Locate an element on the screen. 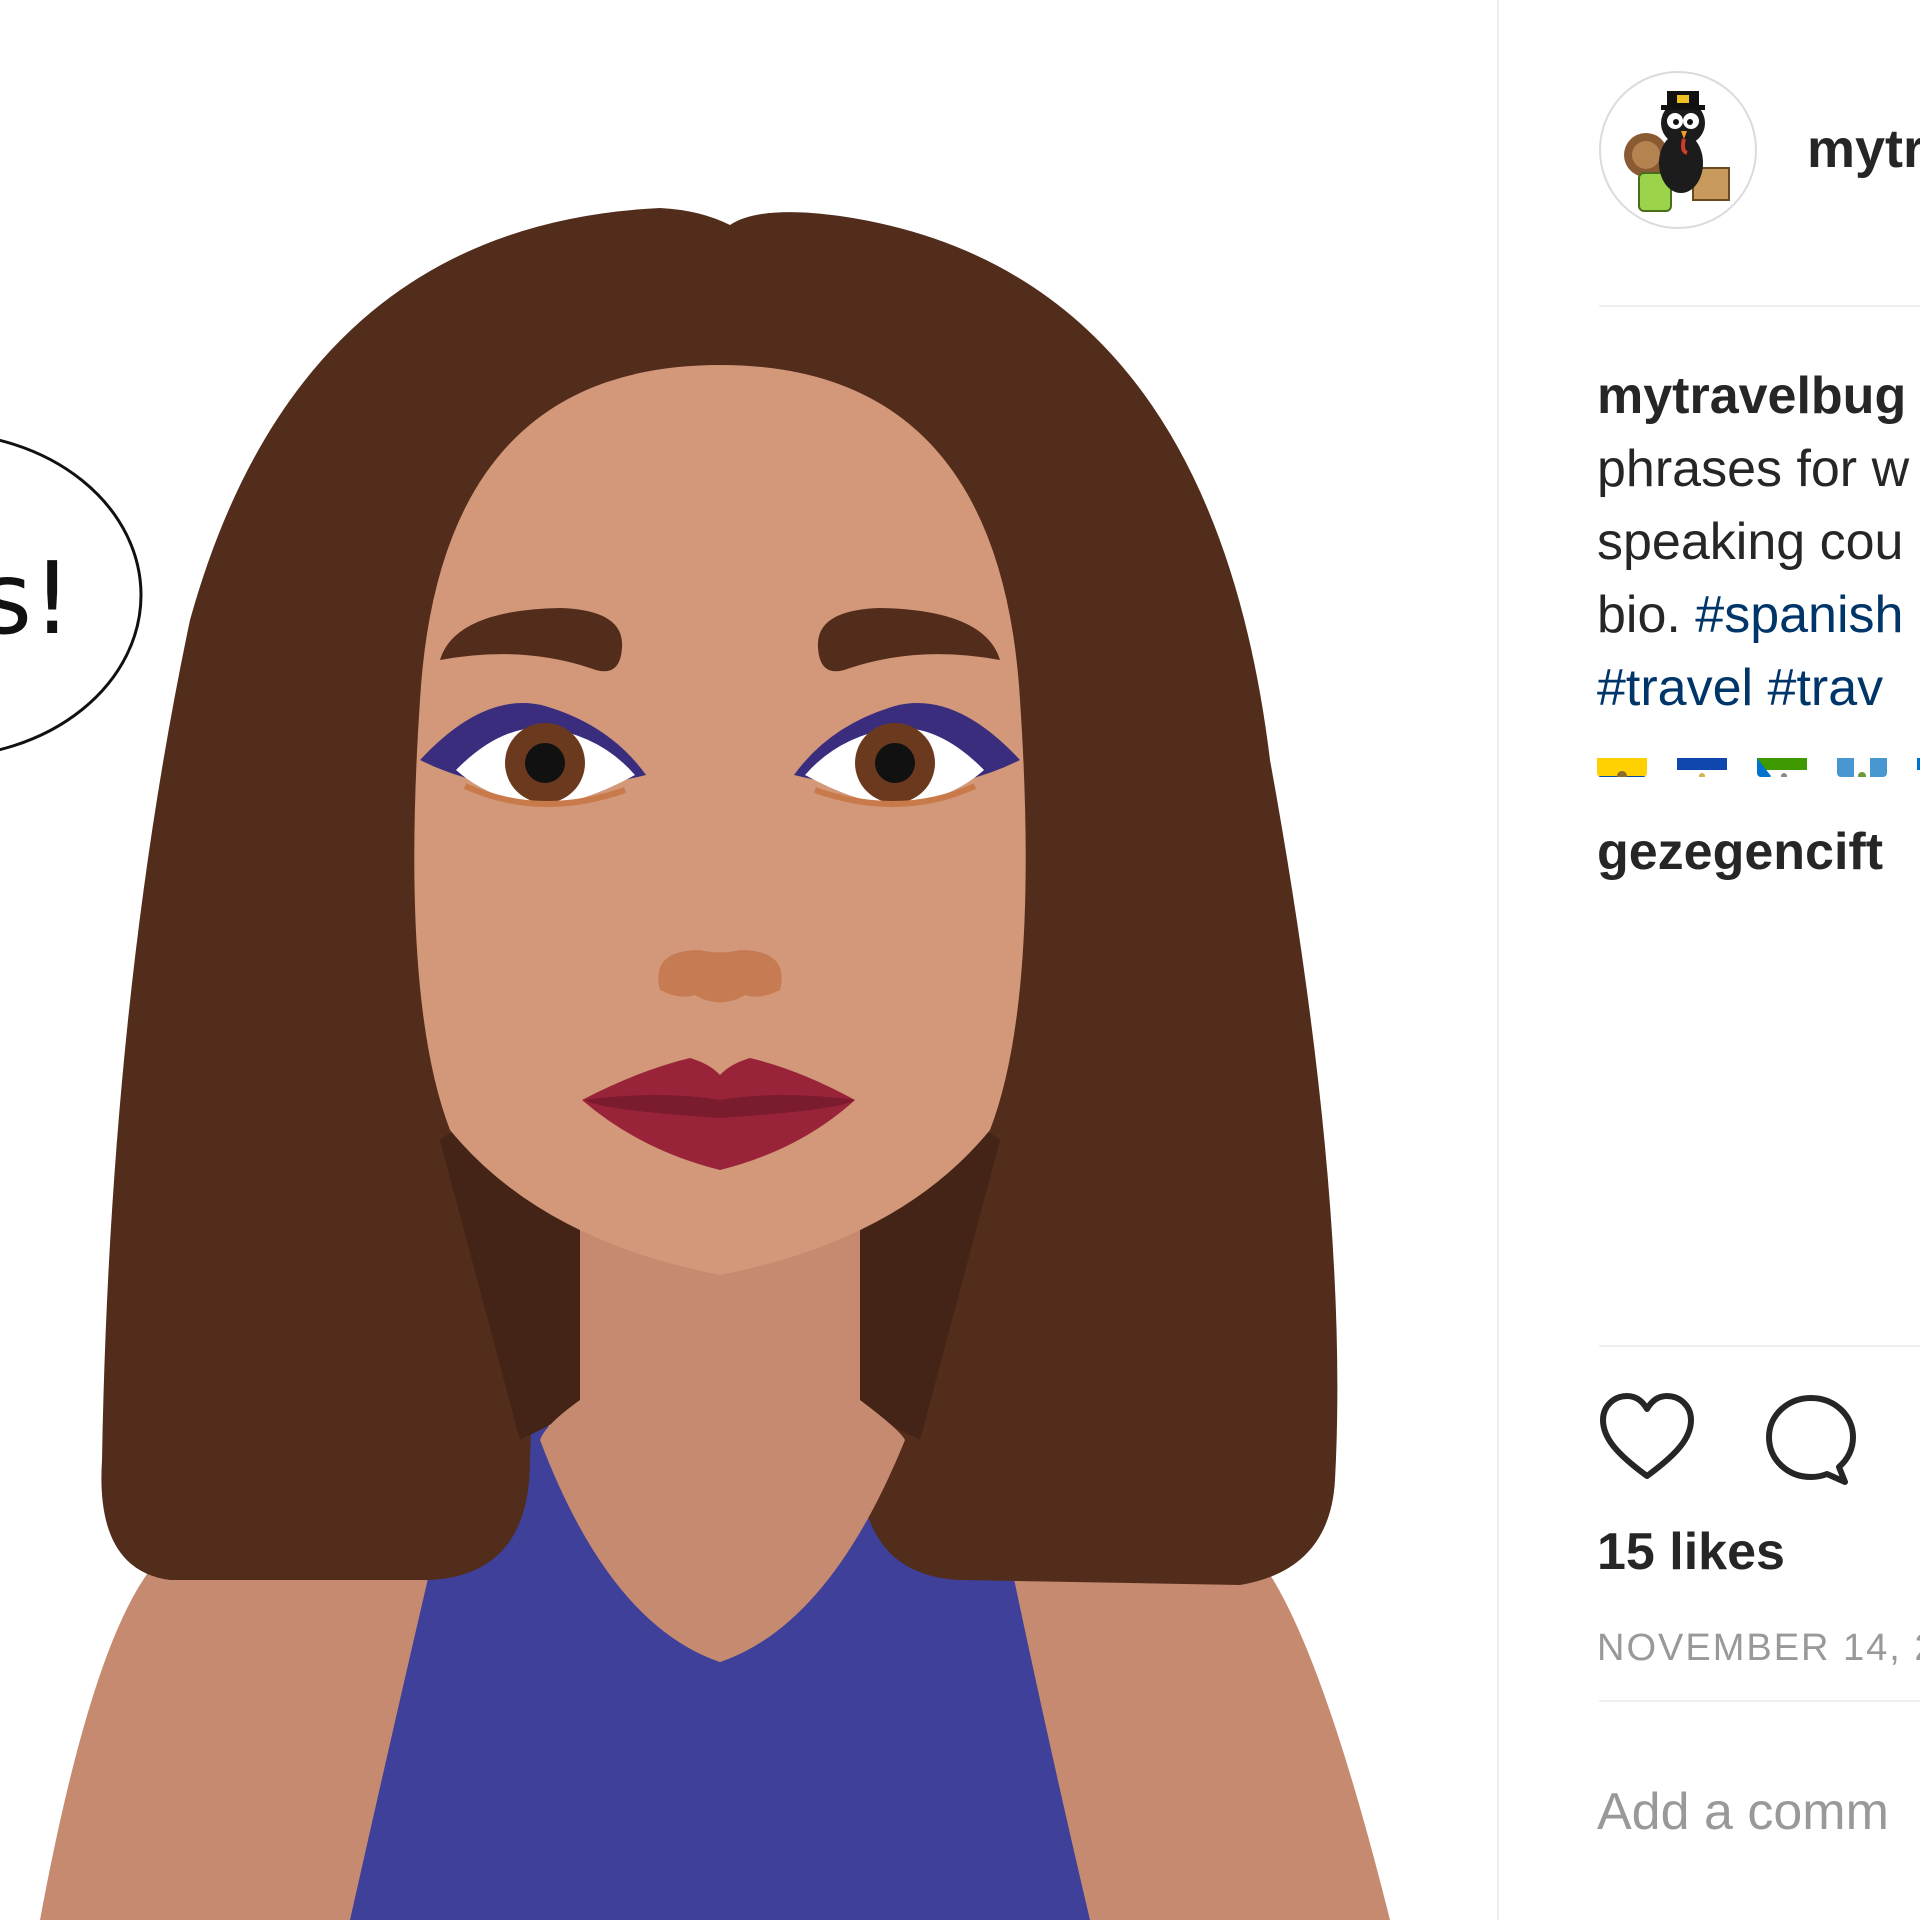 Image resolution: width=1920 pixels, height=1920 pixels. caption-line-3: speaking cou is located at coordinates (1750, 542).